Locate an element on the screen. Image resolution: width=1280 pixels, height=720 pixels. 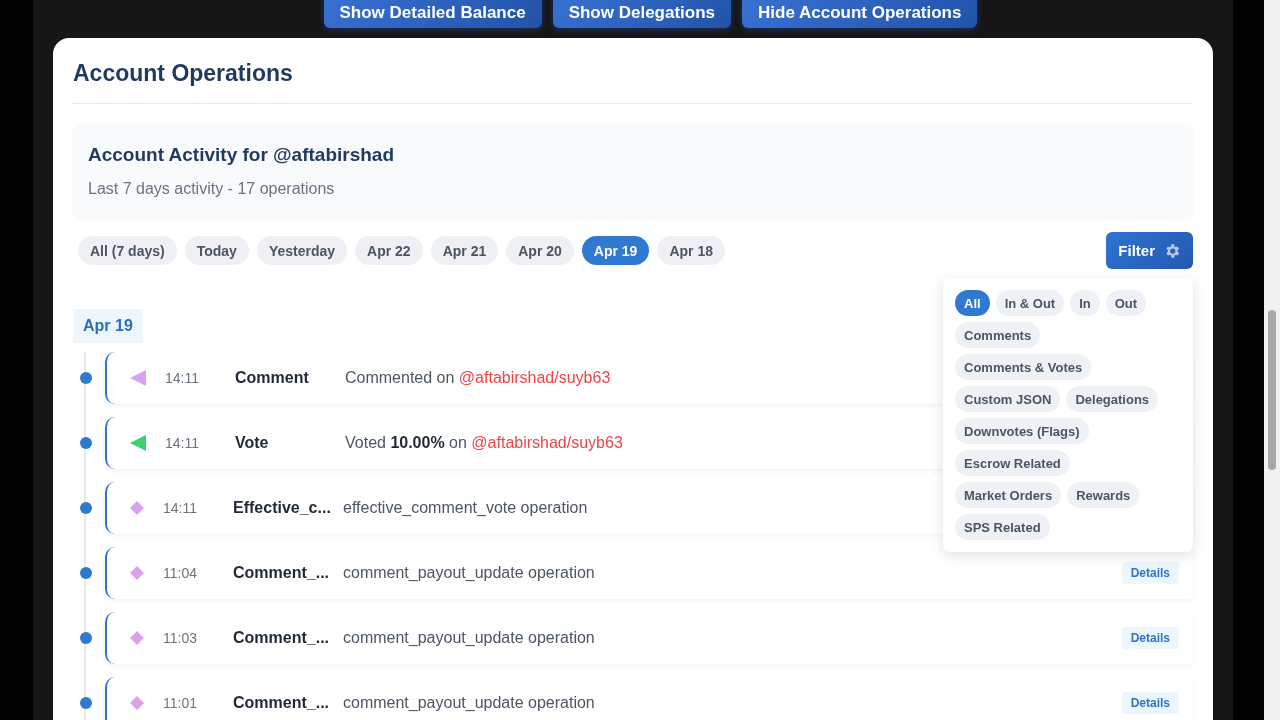
filter-option: Out is located at coordinates (1126, 303).